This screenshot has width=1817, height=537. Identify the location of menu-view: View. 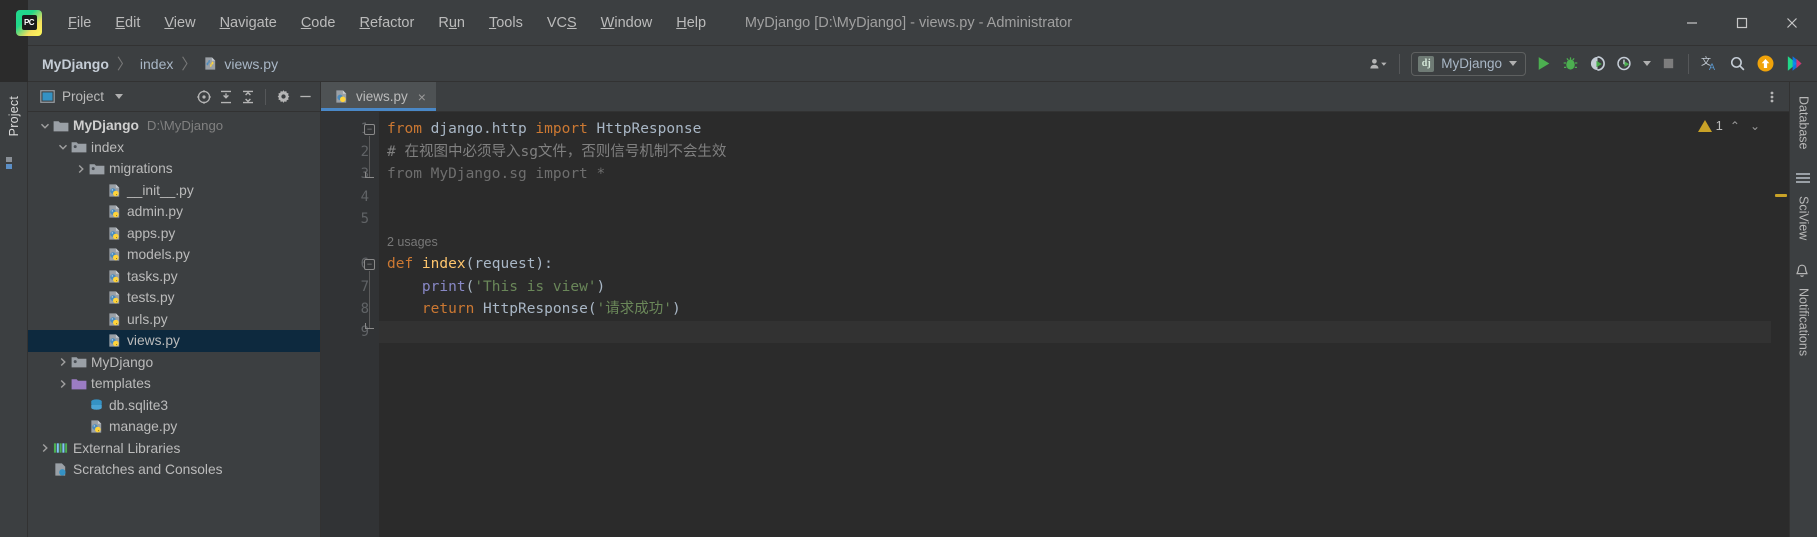
(179, 23).